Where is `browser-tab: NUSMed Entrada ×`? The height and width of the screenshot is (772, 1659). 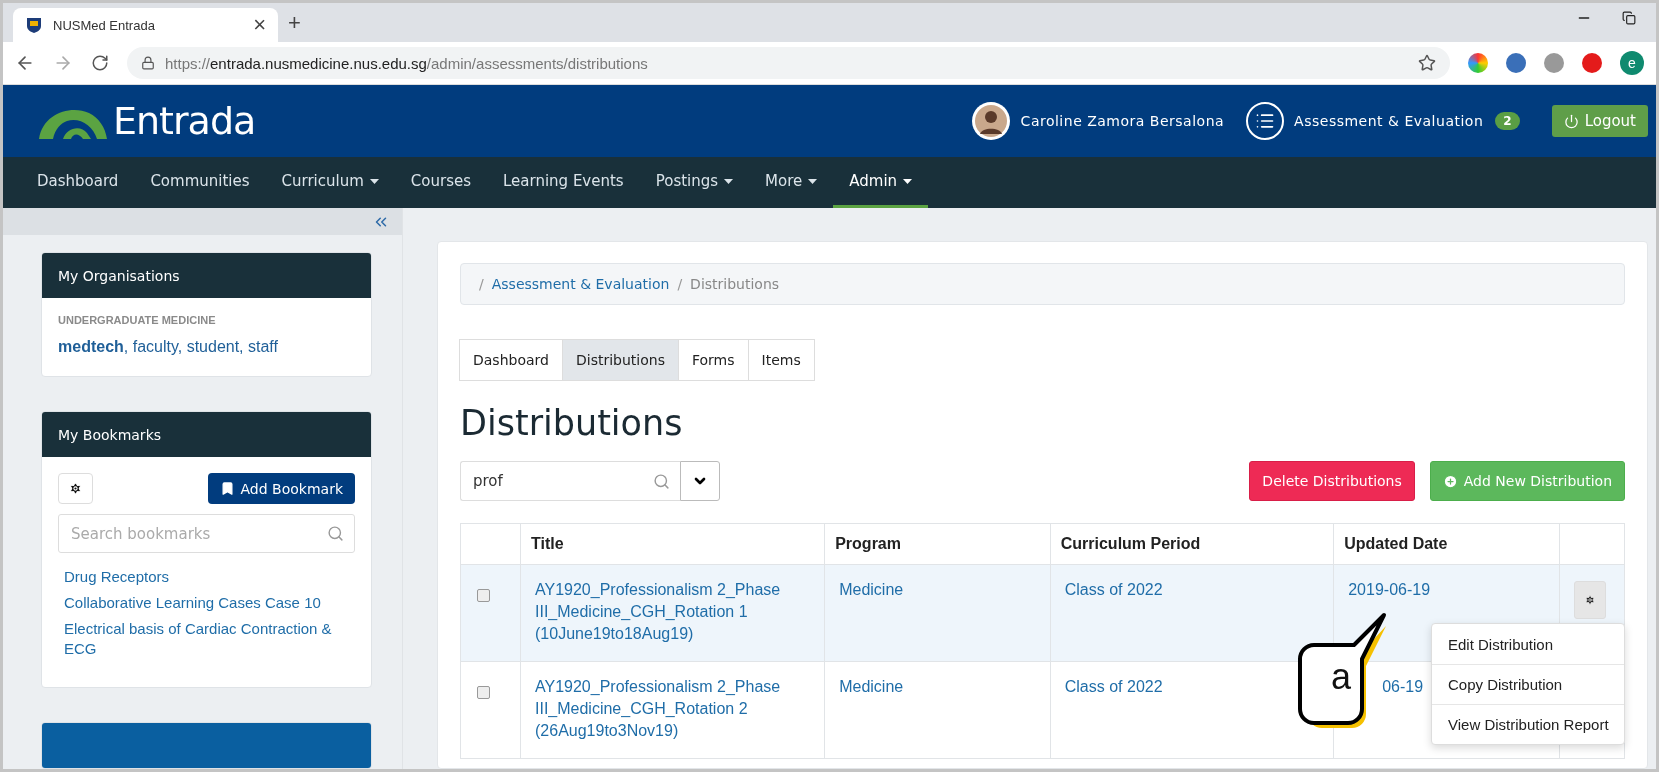 browser-tab: NUSMed Entrada × is located at coordinates (145, 25).